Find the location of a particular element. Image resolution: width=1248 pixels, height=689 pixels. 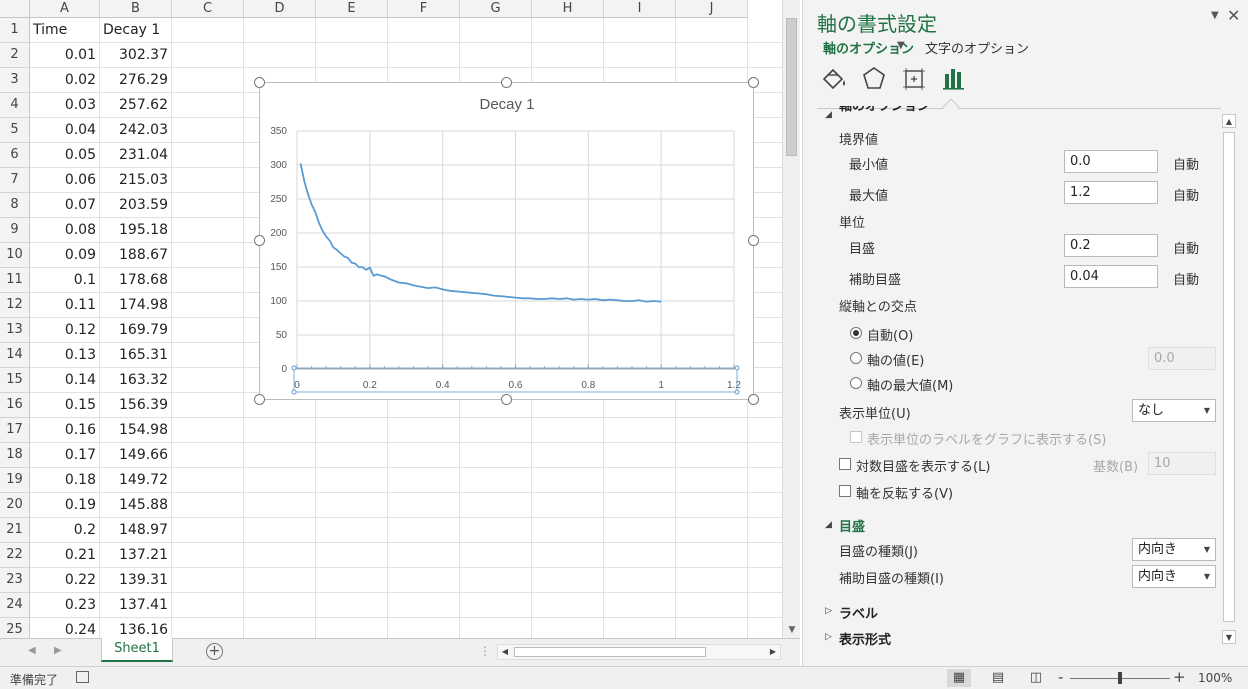

section-number-format: 表示形式 is located at coordinates (865, 638).